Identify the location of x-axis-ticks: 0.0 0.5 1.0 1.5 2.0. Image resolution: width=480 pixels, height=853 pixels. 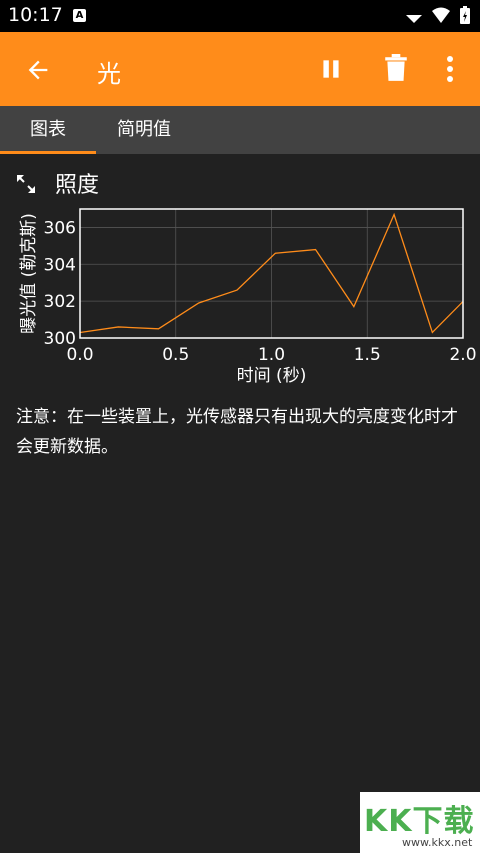
(271, 355).